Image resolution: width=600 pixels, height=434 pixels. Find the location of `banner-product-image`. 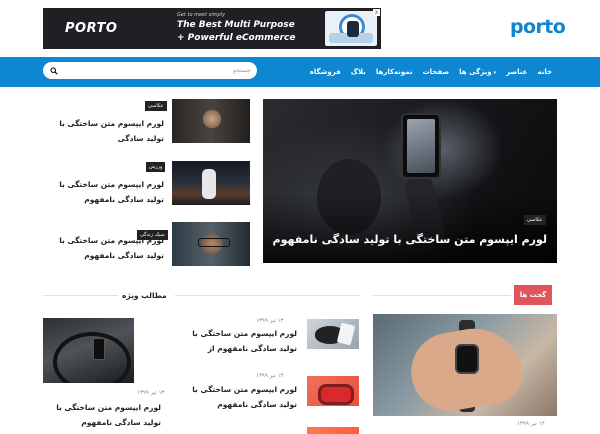

banner-product-image is located at coordinates (351, 28).